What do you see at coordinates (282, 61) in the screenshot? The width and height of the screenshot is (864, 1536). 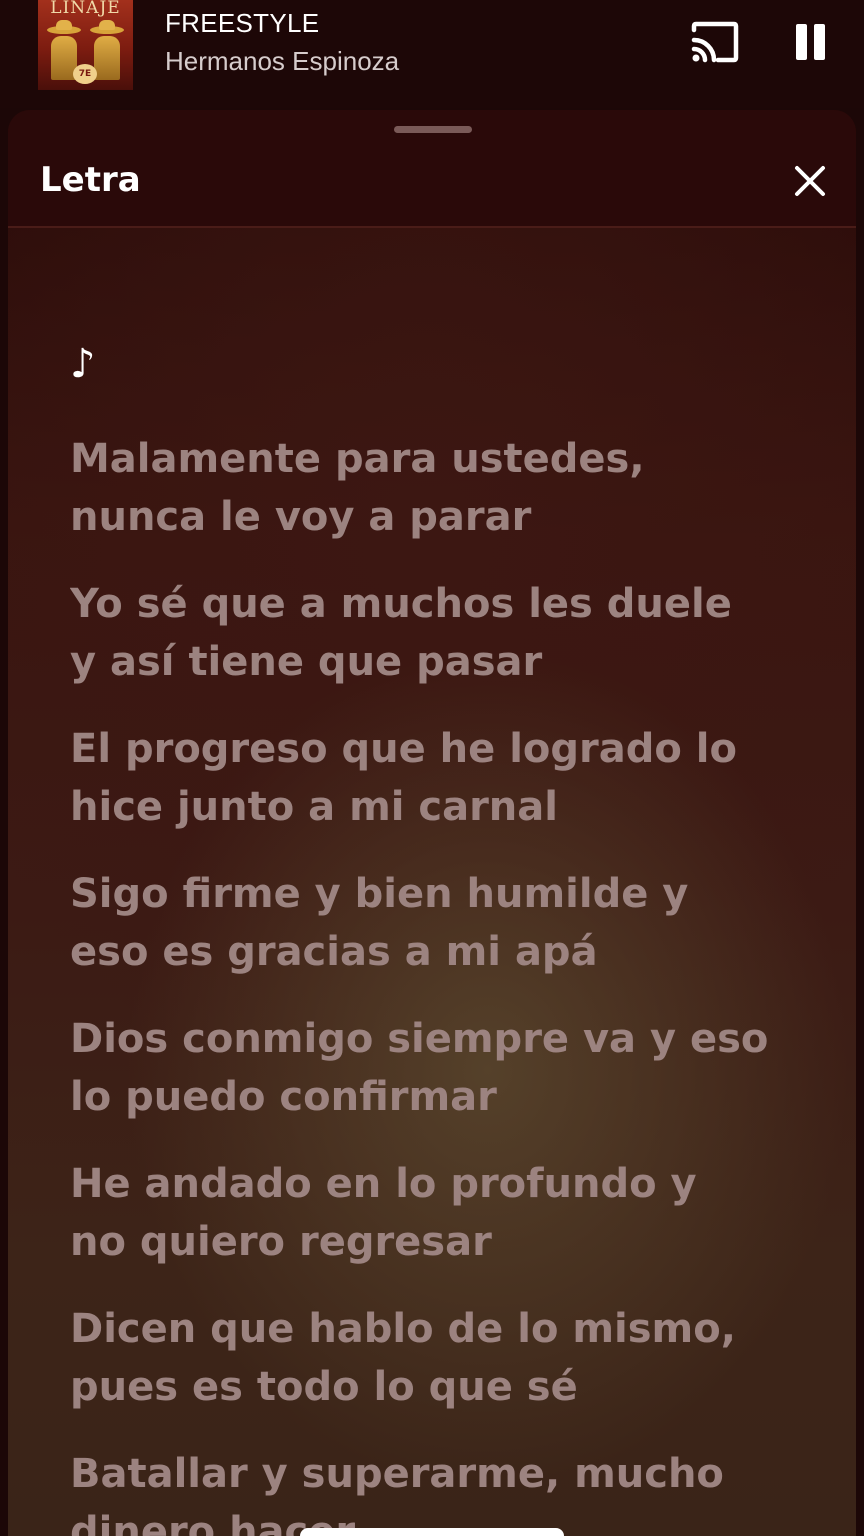 I see `track-artist: Hermanos Espinoza` at bounding box center [282, 61].